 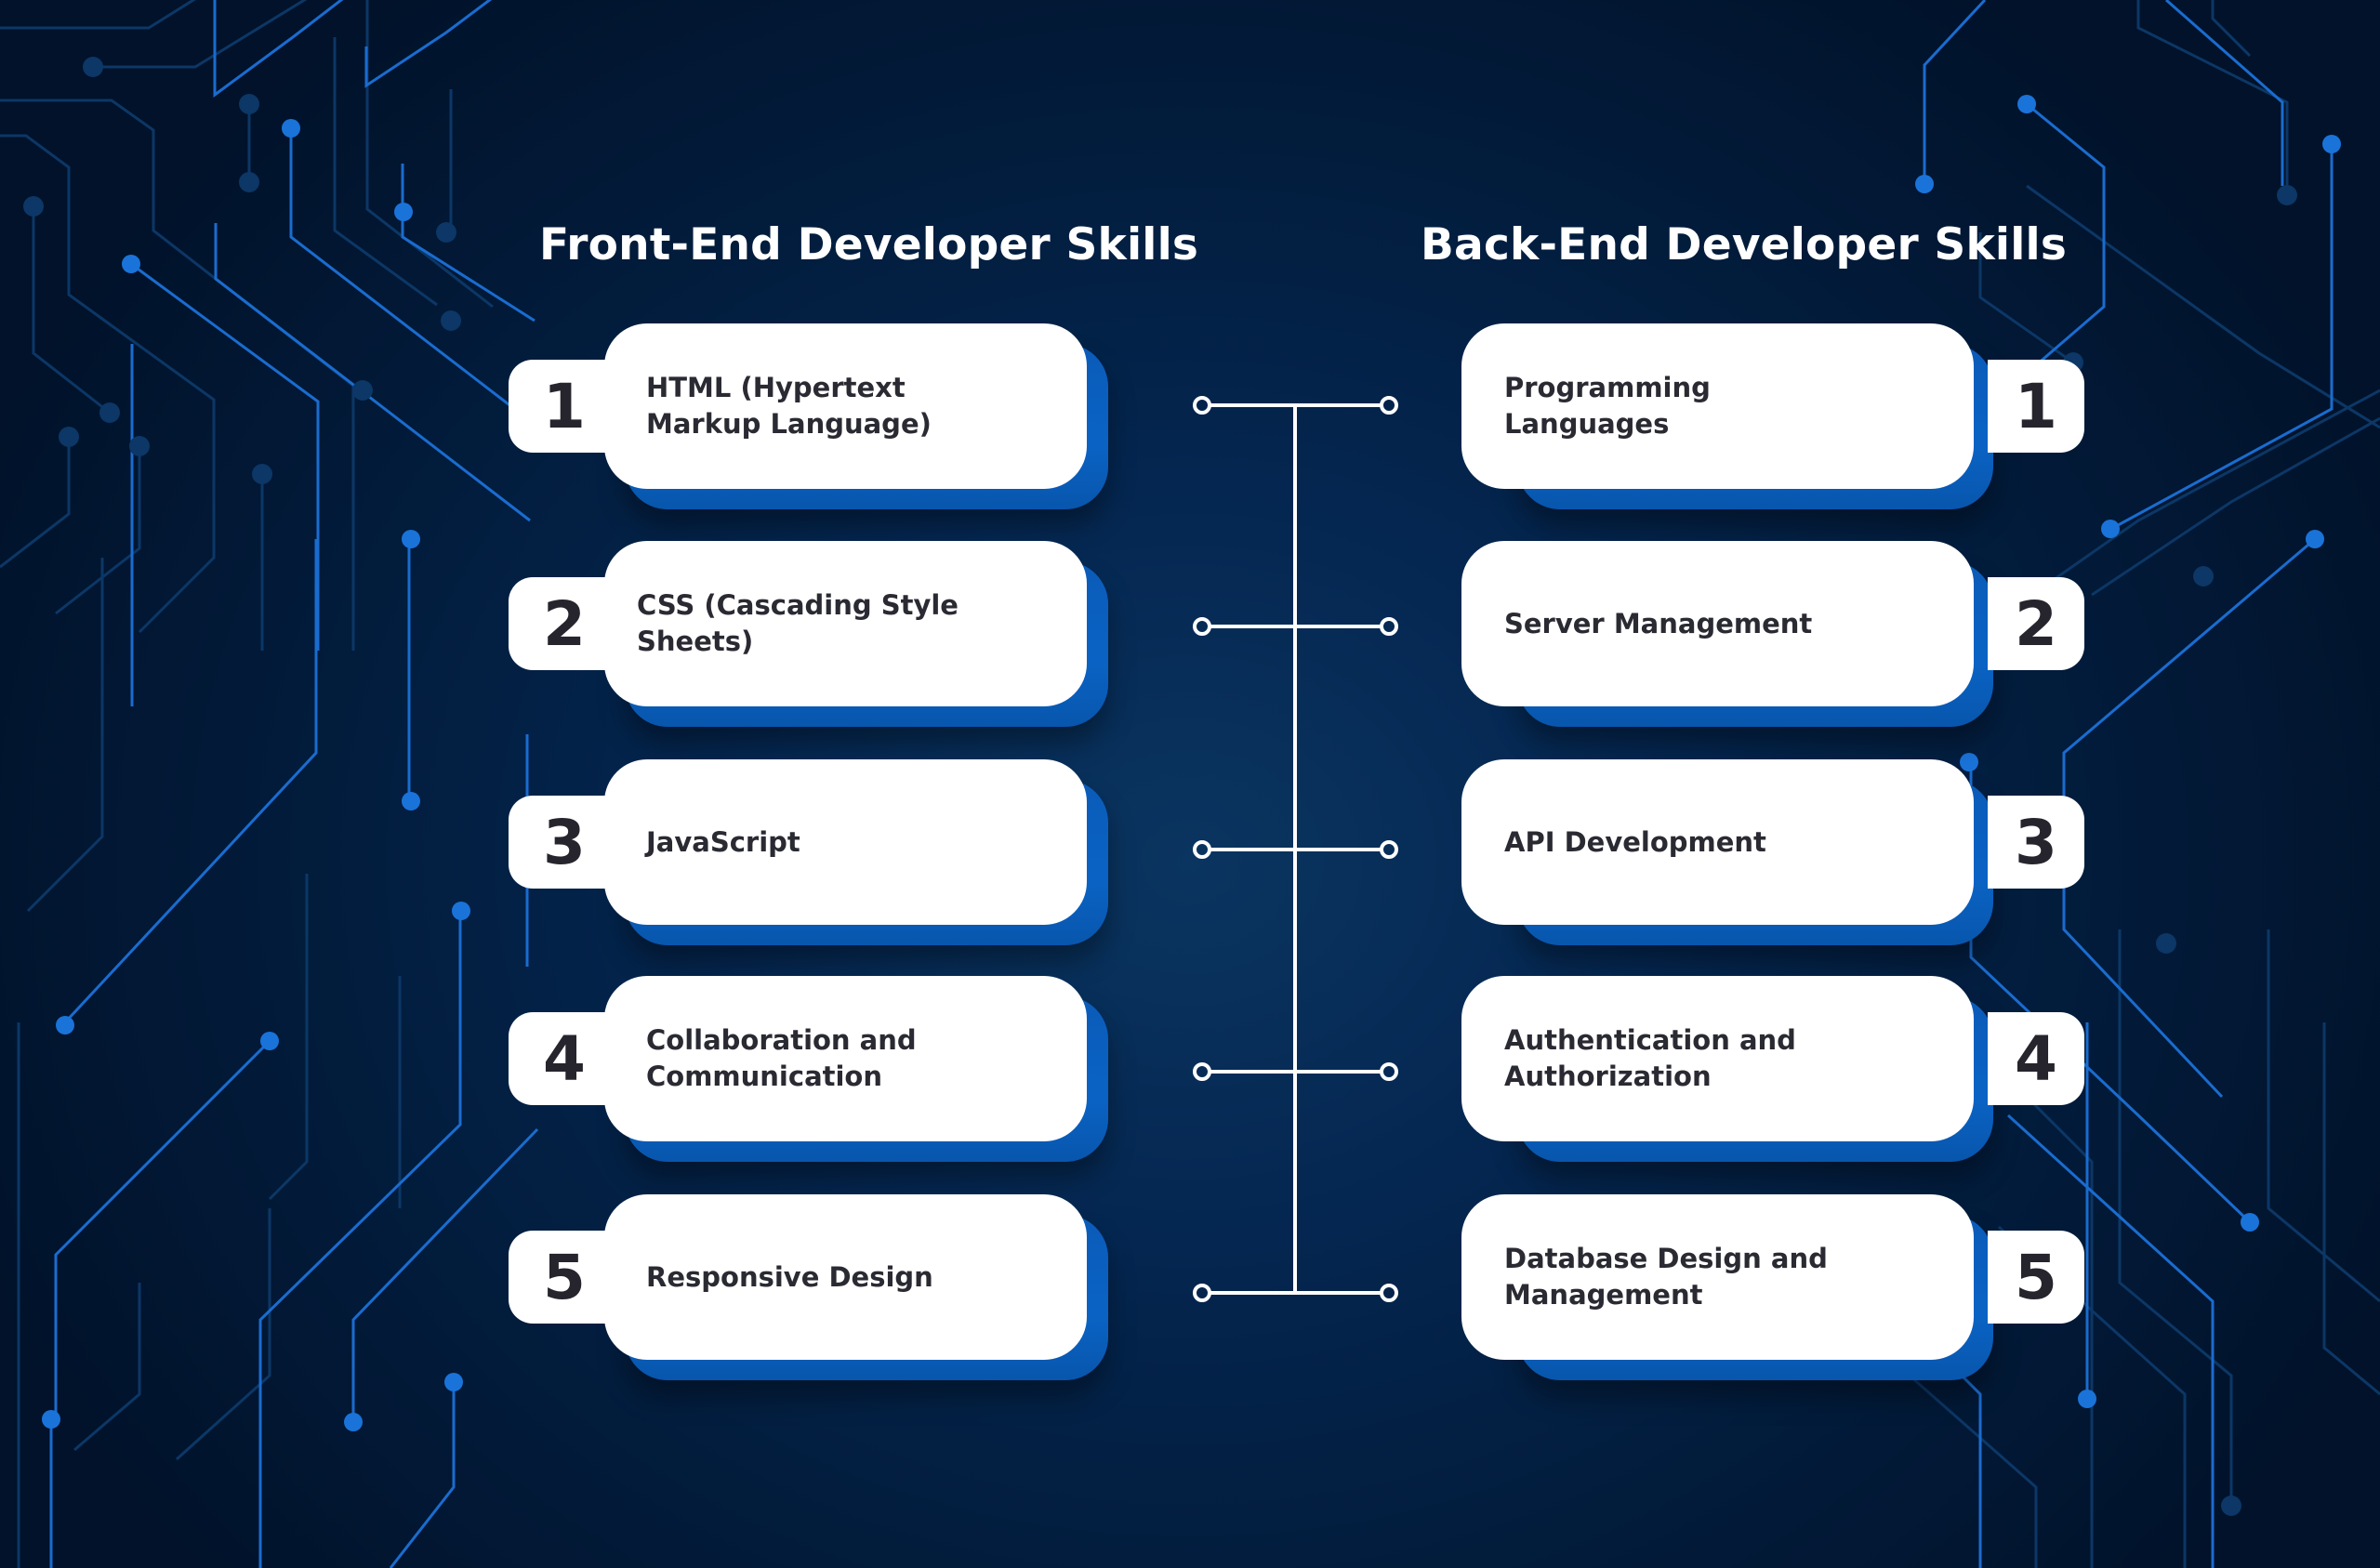 What do you see at coordinates (1190, 1287) in the screenshot?
I see `back-end-skill-item: 5 Database Design and Management` at bounding box center [1190, 1287].